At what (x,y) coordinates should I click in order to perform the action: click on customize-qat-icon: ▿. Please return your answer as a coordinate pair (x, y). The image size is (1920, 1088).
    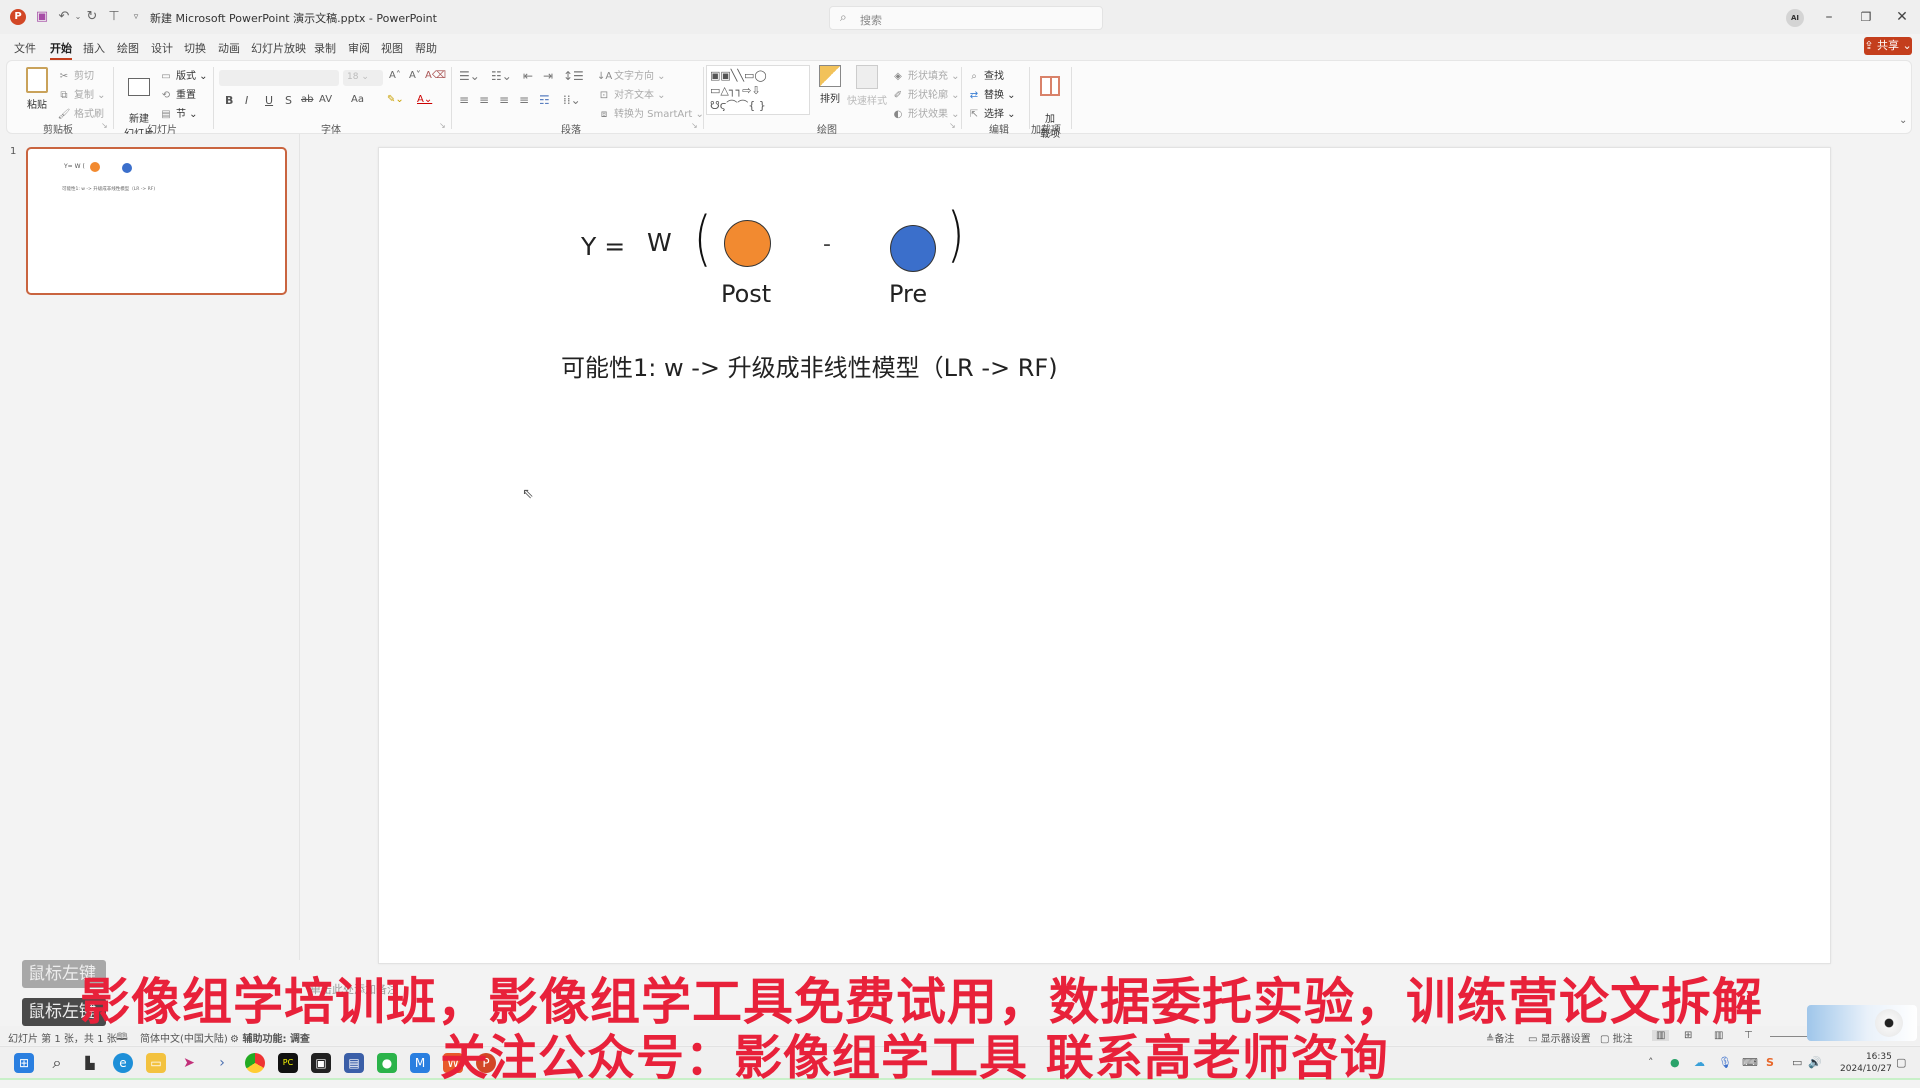
    Looking at the image, I should click on (136, 17).